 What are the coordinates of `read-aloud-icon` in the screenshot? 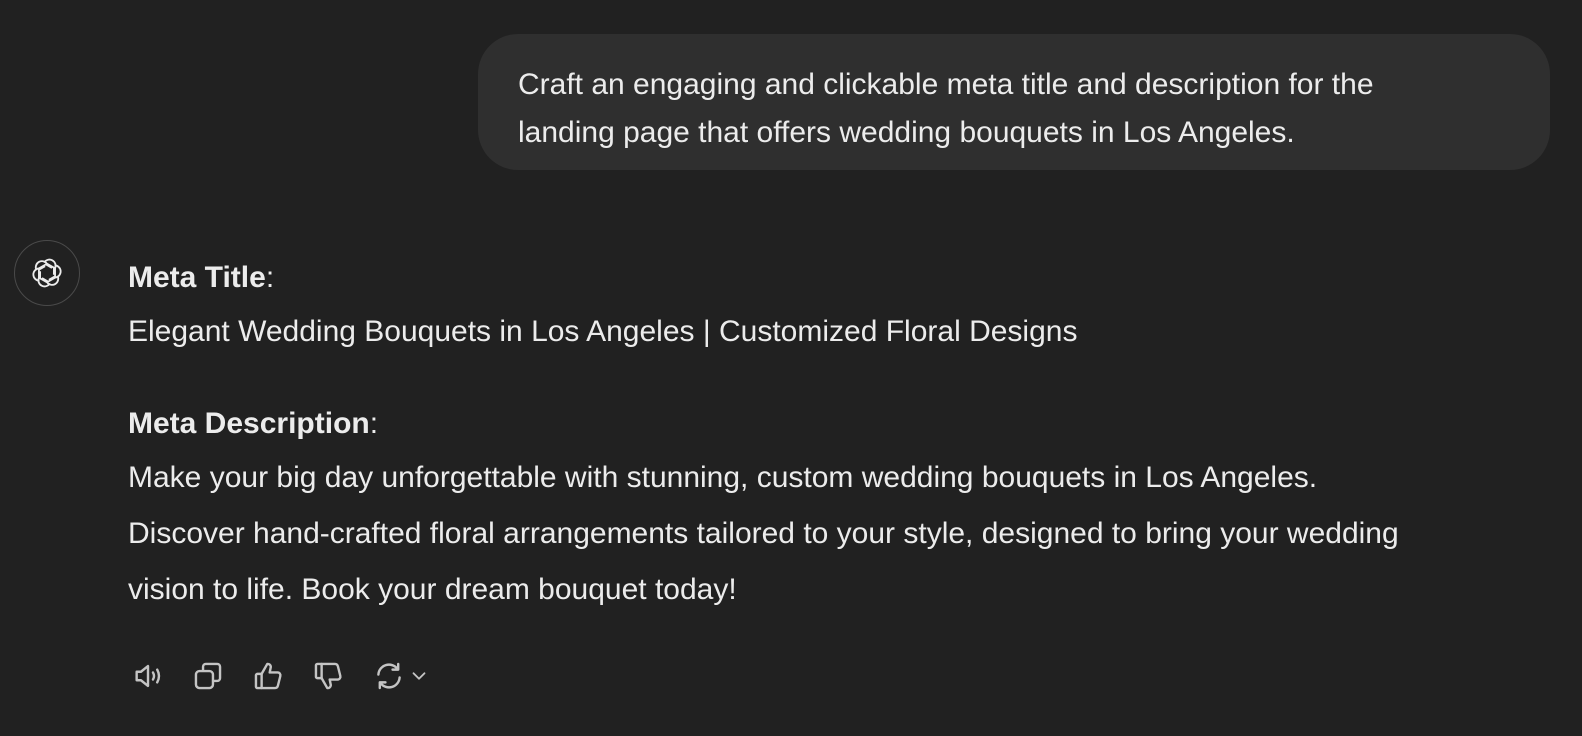 It's located at (148, 676).